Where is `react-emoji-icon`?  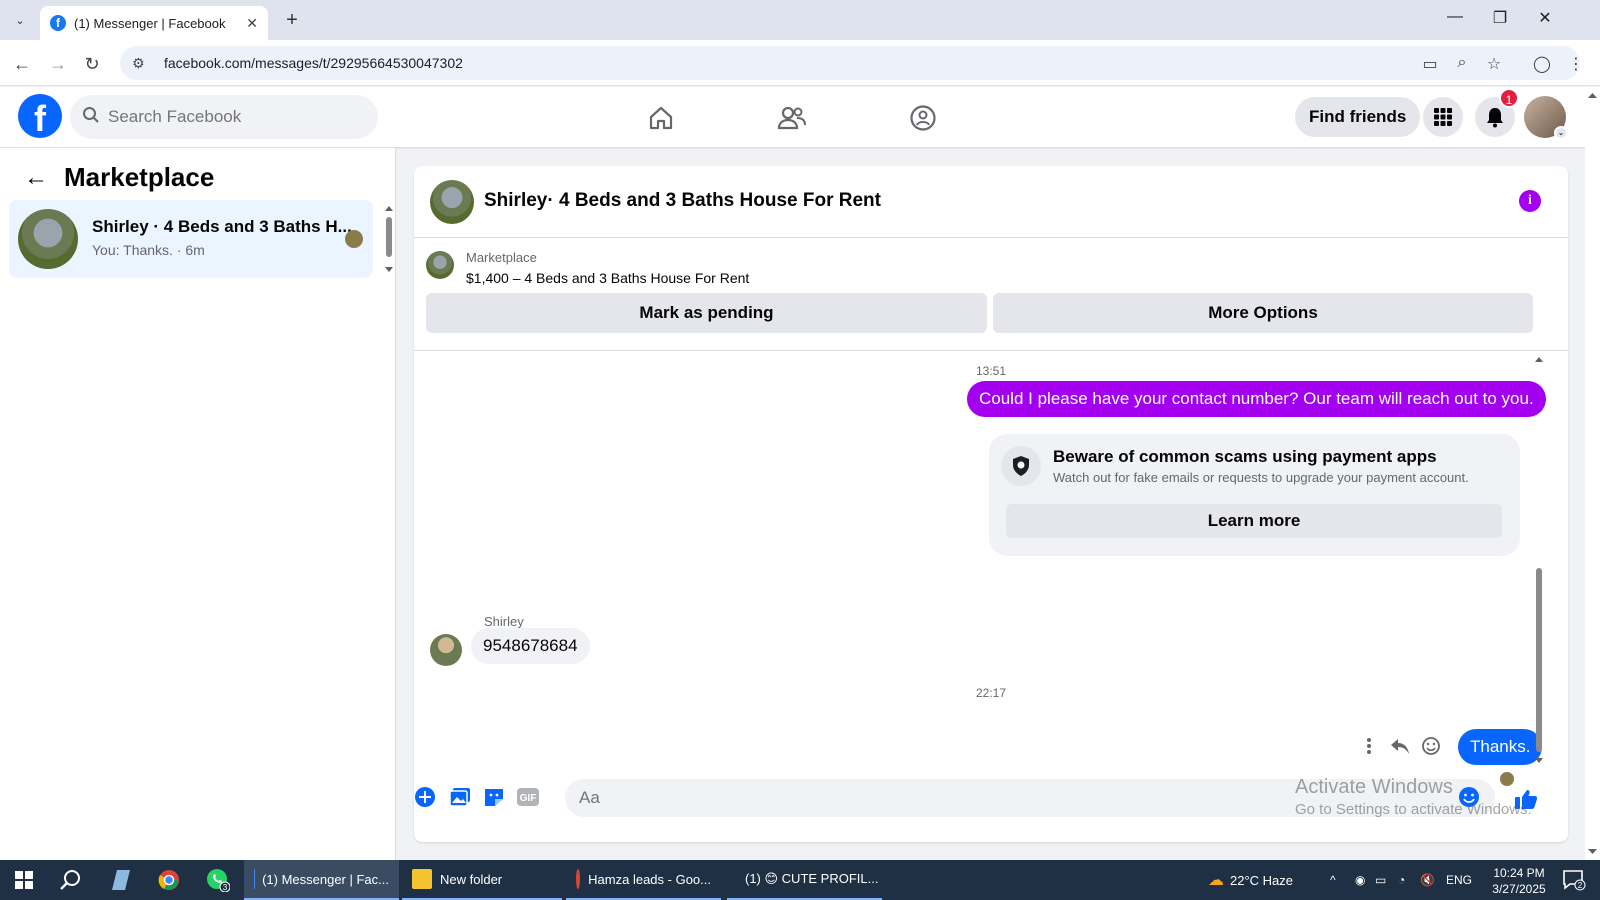
react-emoji-icon is located at coordinates (1431, 746).